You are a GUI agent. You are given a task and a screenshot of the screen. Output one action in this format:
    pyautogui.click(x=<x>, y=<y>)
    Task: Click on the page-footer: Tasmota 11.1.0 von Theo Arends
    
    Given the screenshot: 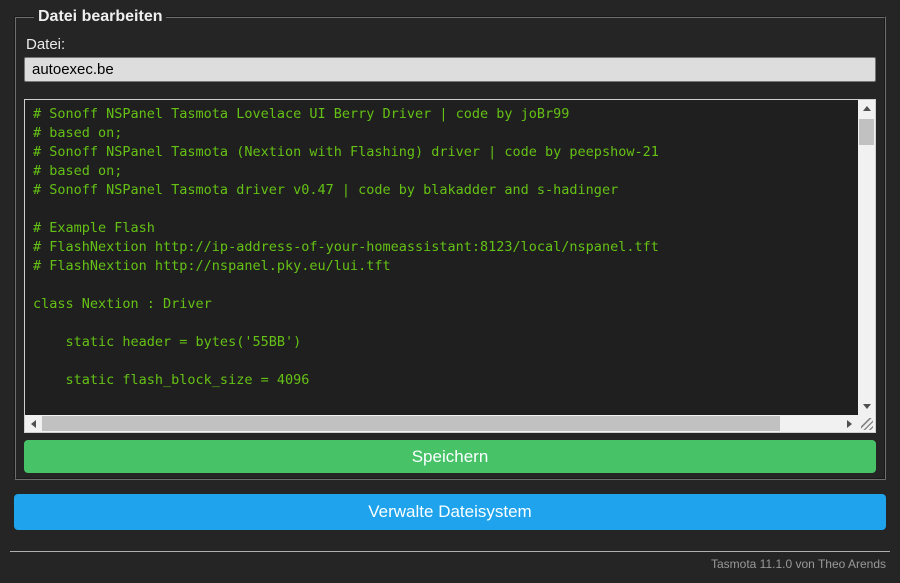 What is the action you would take?
    pyautogui.click(x=450, y=561)
    